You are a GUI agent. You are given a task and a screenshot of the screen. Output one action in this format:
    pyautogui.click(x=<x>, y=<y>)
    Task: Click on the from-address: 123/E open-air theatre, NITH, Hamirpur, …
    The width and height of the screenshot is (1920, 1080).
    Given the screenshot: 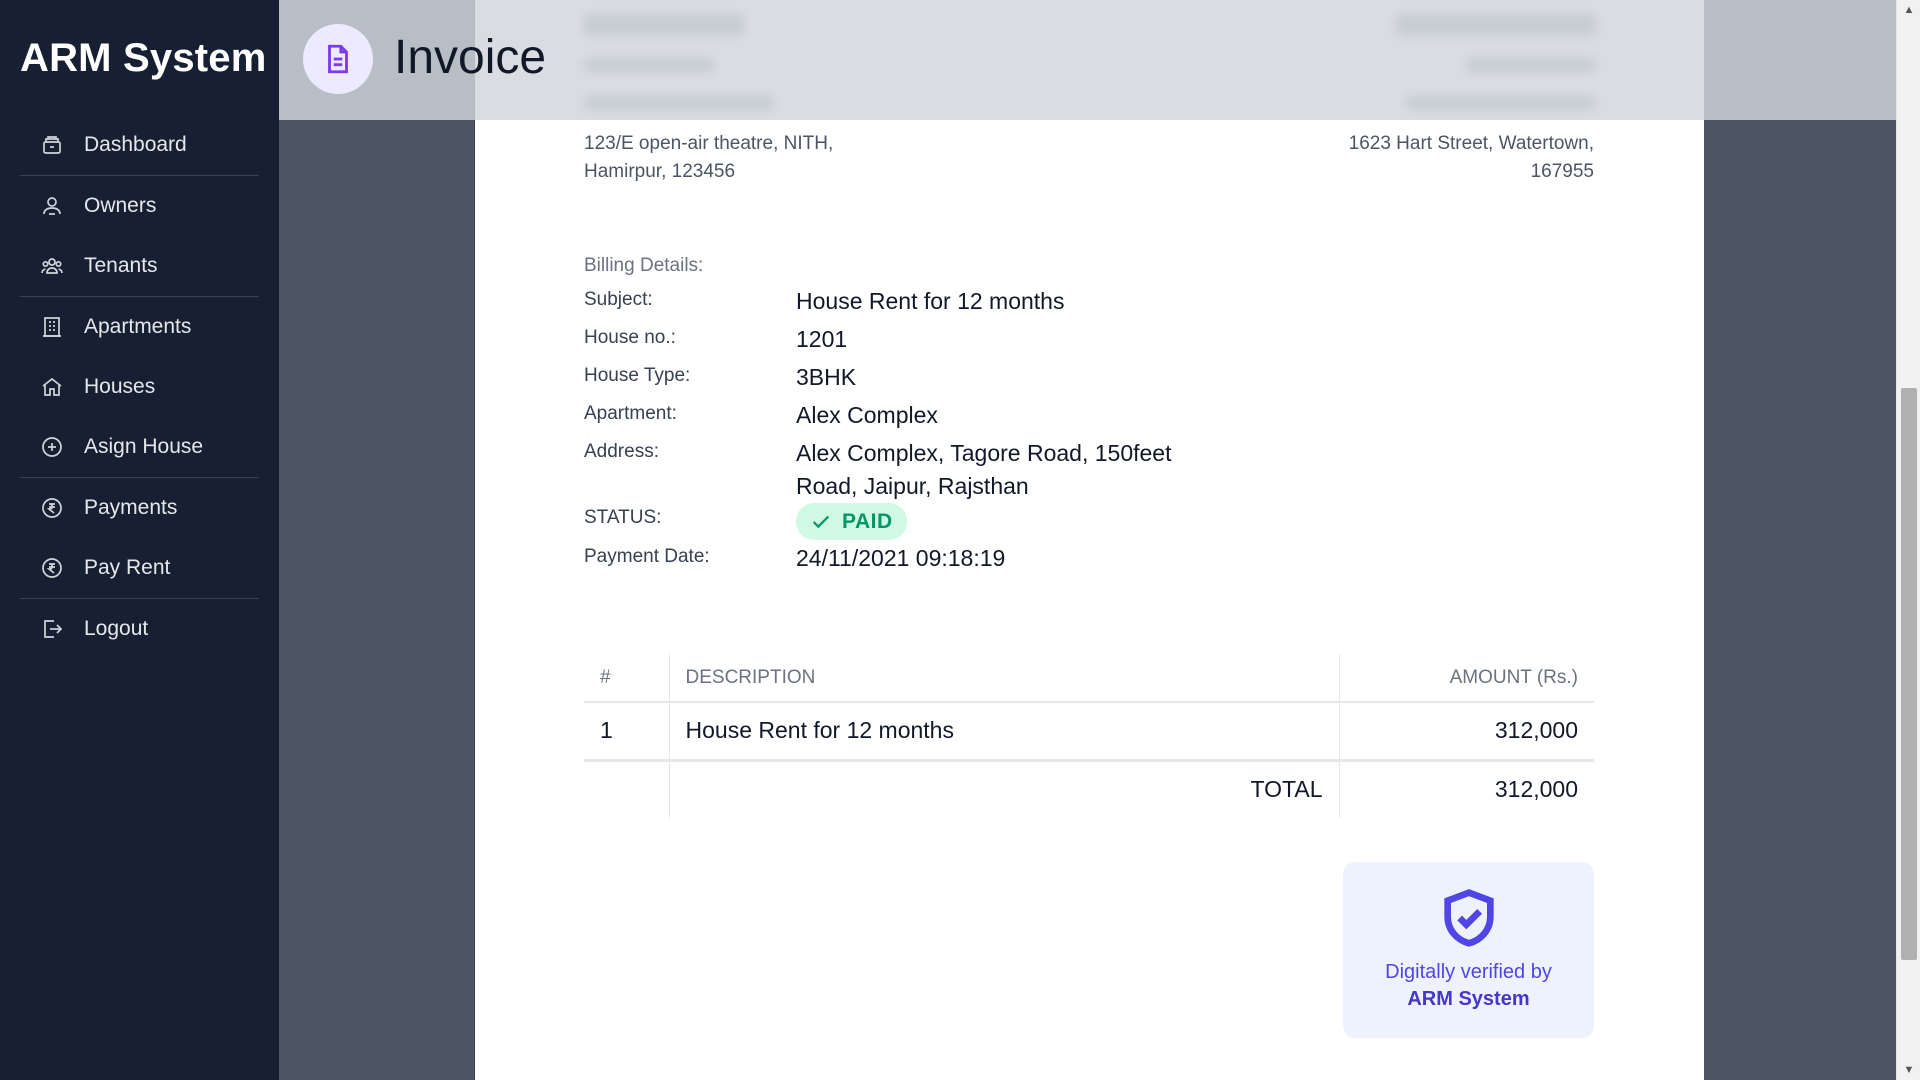 What is the action you would take?
    pyautogui.click(x=708, y=158)
    